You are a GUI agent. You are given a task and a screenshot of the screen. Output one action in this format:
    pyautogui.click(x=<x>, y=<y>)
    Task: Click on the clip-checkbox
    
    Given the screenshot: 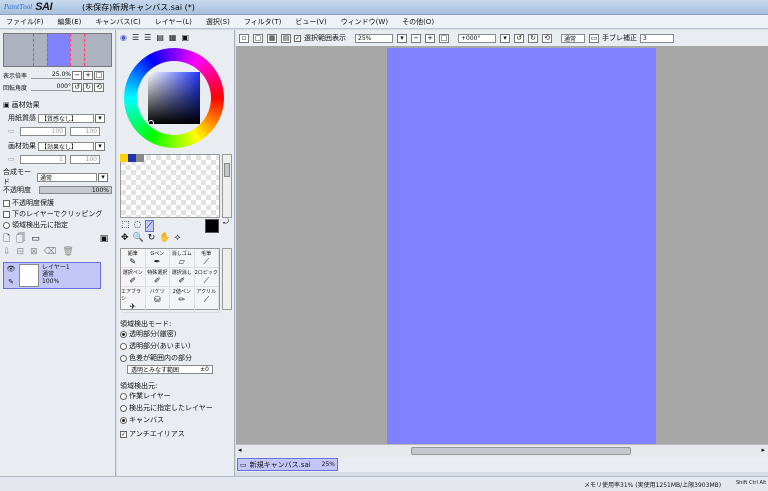 What is the action you would take?
    pyautogui.click(x=6, y=214)
    